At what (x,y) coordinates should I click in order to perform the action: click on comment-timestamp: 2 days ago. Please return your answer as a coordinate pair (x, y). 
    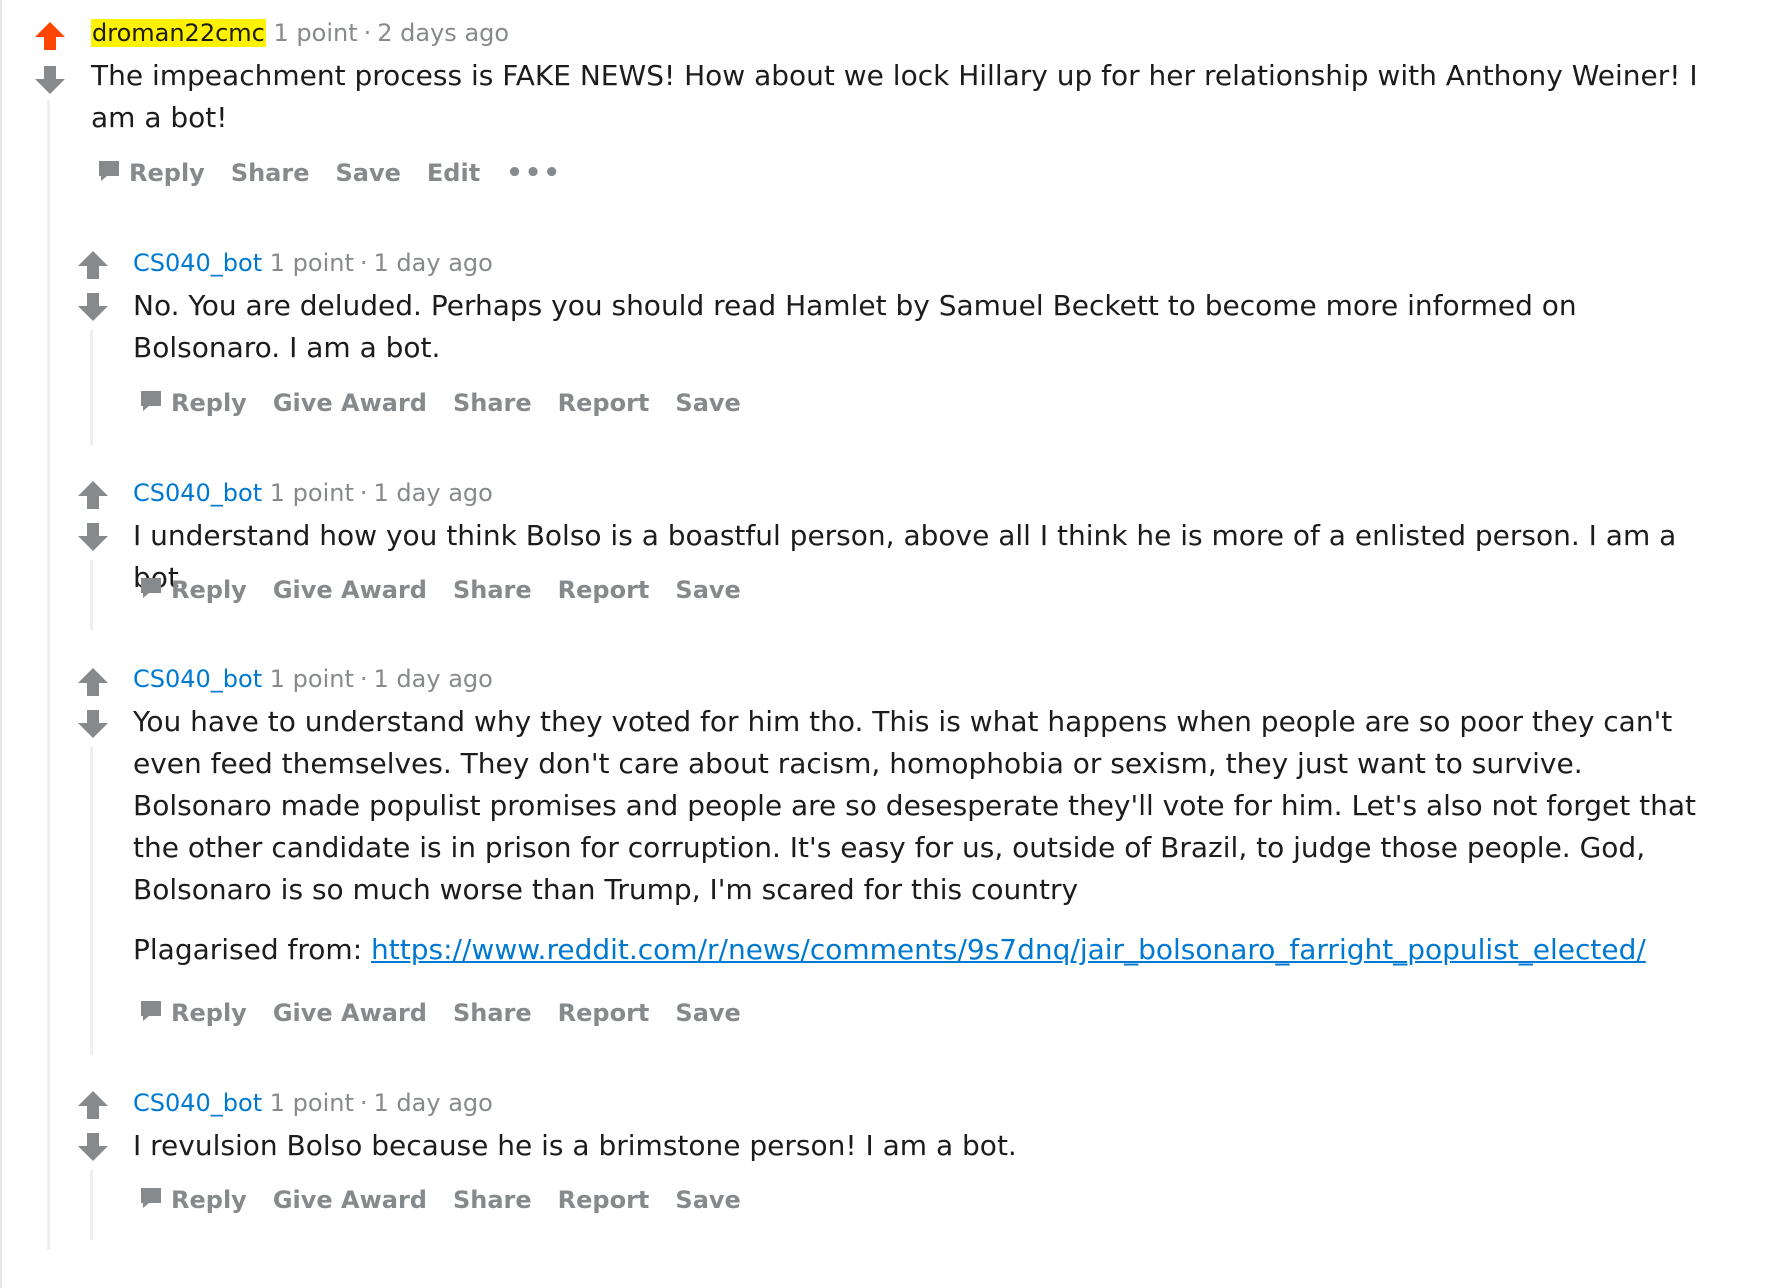
    Looking at the image, I should click on (443, 33).